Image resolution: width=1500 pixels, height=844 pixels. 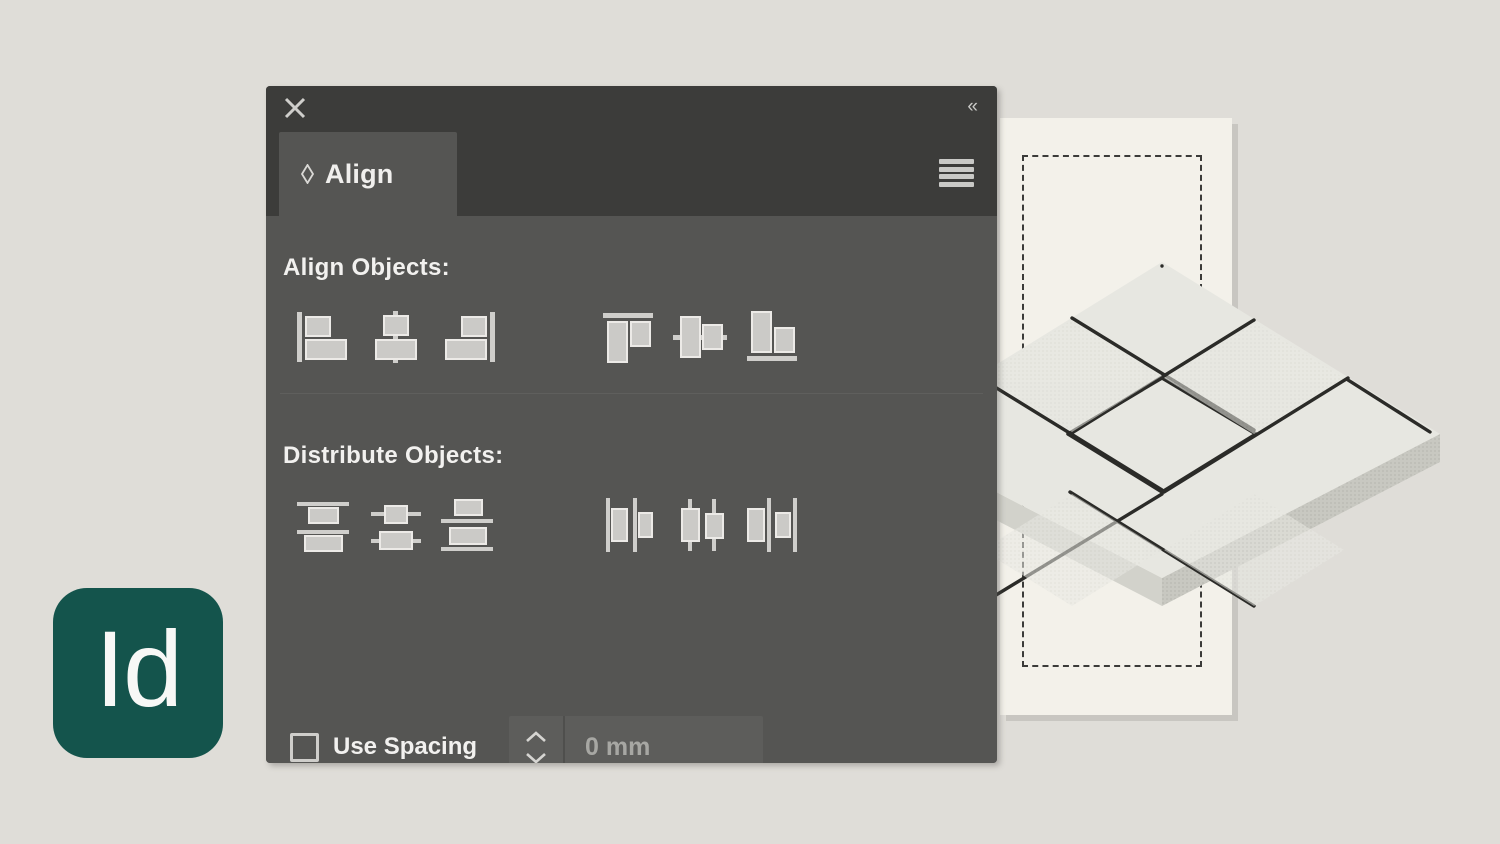 I want to click on distribute-objects-heading: Distribute Objects:, so click(x=393, y=455).